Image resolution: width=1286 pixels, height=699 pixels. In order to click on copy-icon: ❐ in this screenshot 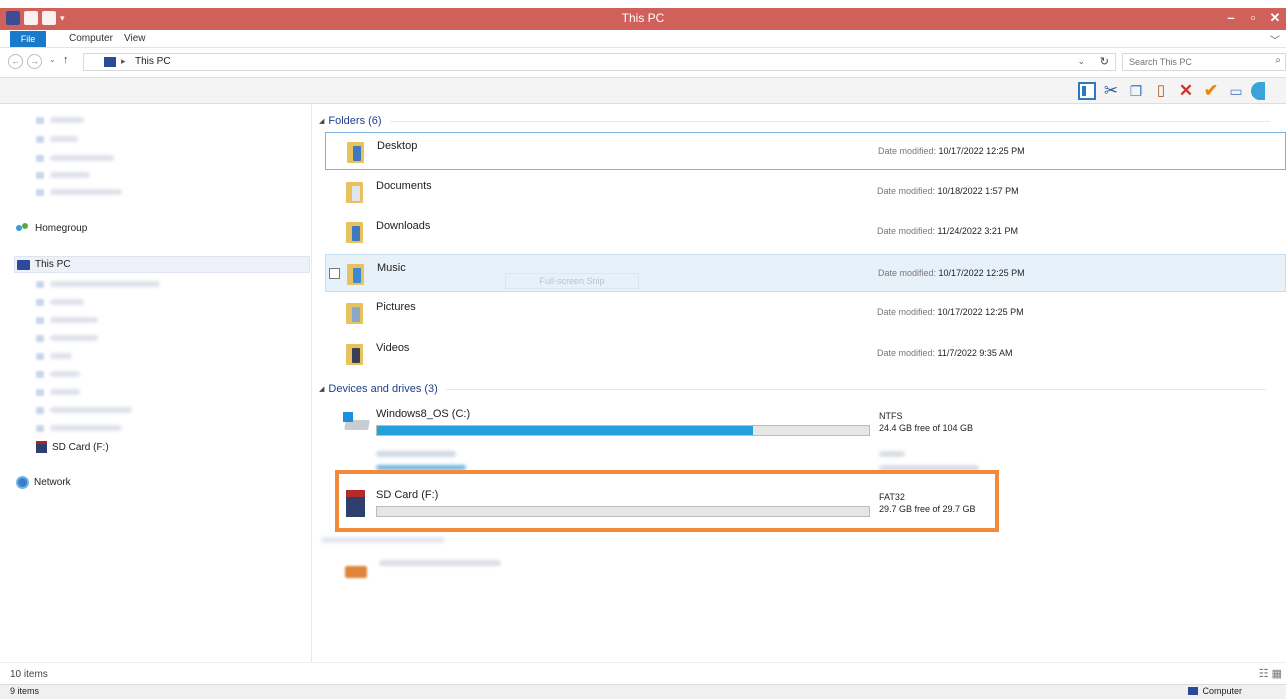, I will do `click(1136, 91)`.